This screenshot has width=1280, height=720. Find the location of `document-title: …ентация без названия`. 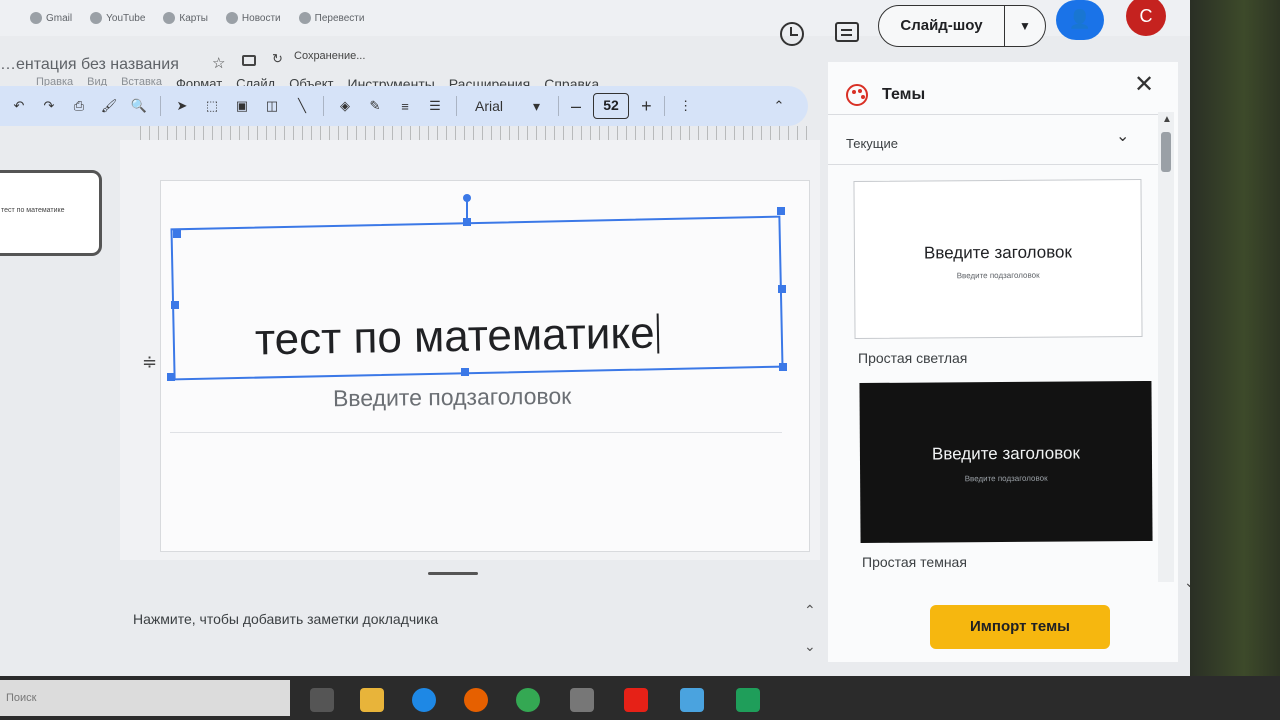

document-title: …ентация без названия is located at coordinates (89, 65).